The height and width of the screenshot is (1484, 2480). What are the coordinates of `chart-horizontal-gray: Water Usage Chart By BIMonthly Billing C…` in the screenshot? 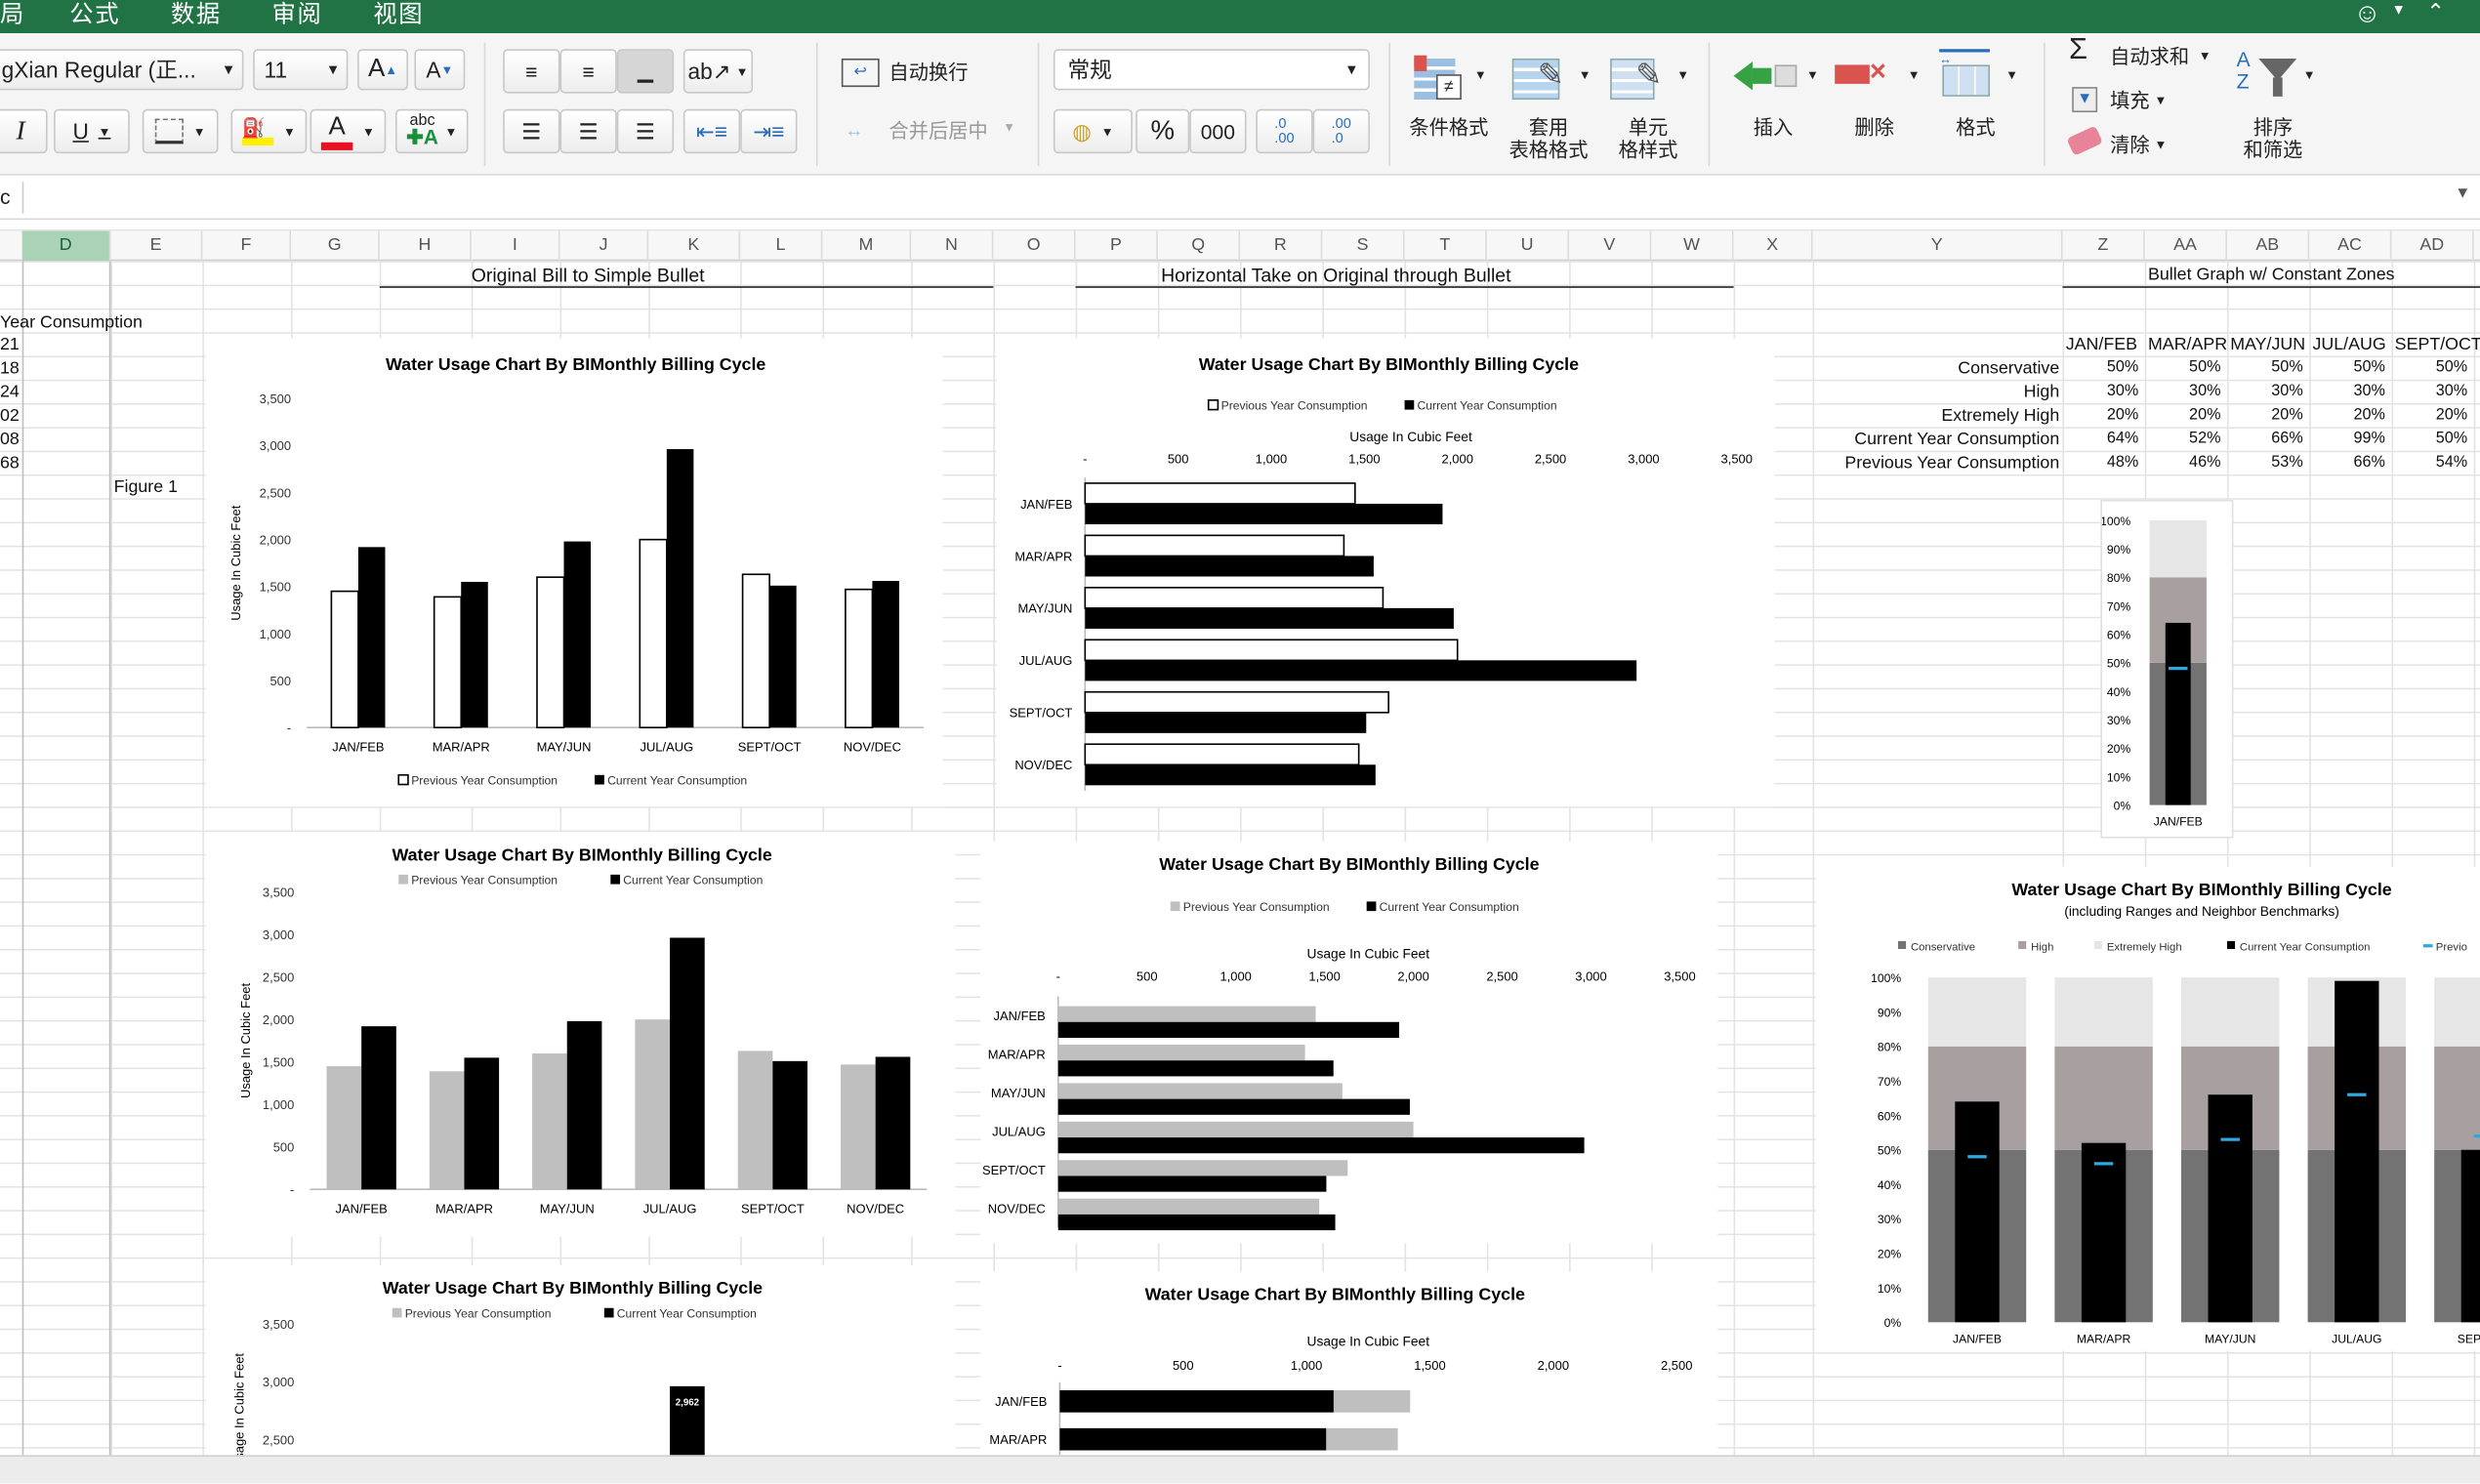 It's located at (1349, 1043).